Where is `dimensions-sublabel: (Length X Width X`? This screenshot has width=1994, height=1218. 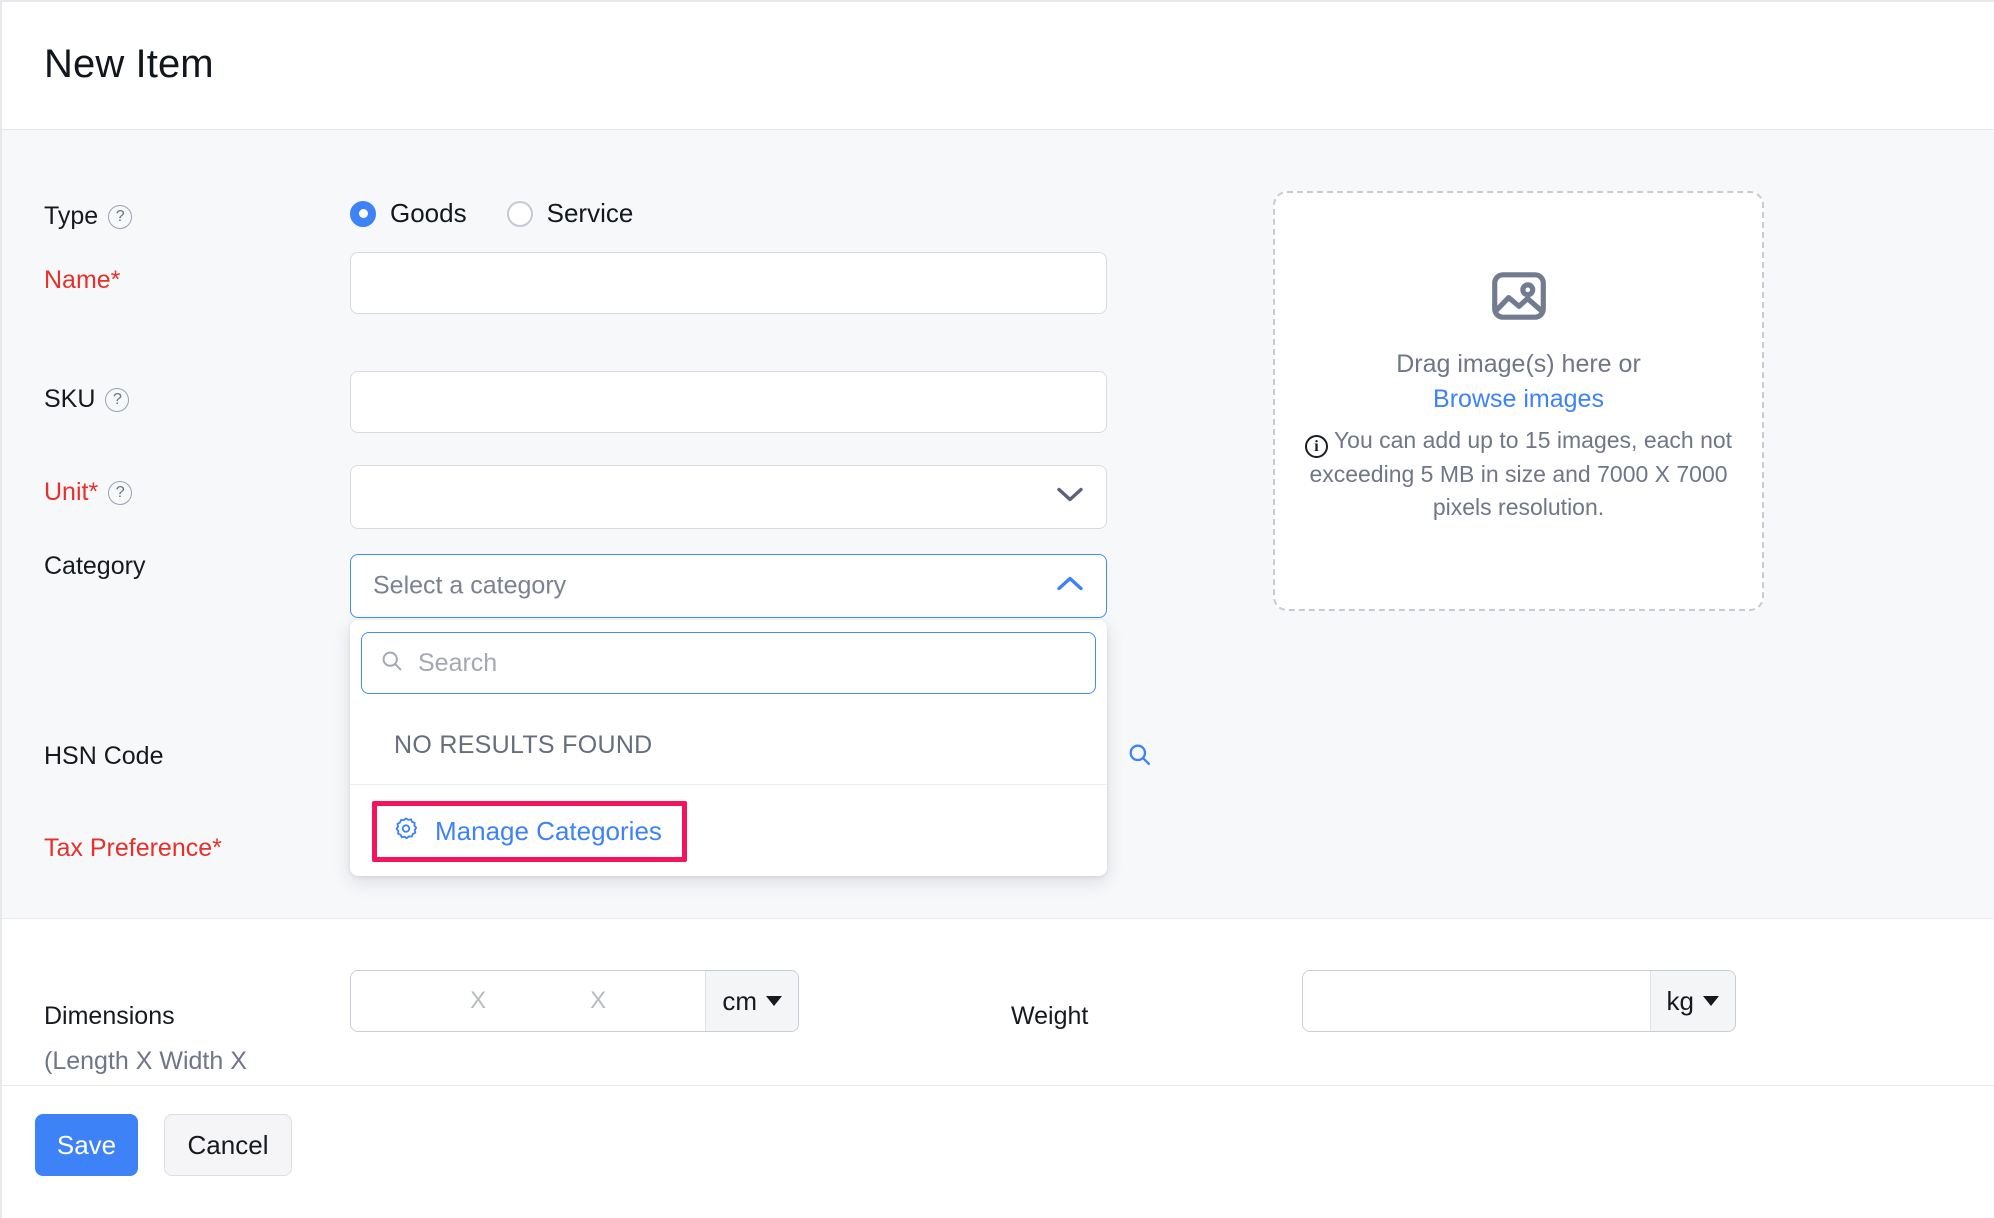
dimensions-sublabel: (Length X Width X is located at coordinates (145, 1061).